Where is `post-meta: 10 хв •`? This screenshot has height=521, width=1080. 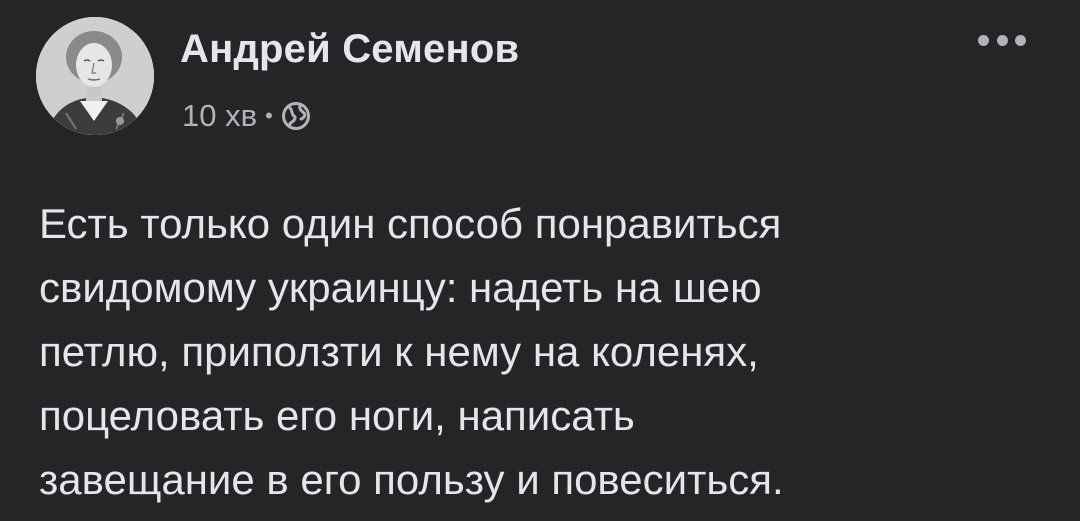
post-meta: 10 хв • is located at coordinates (246, 116).